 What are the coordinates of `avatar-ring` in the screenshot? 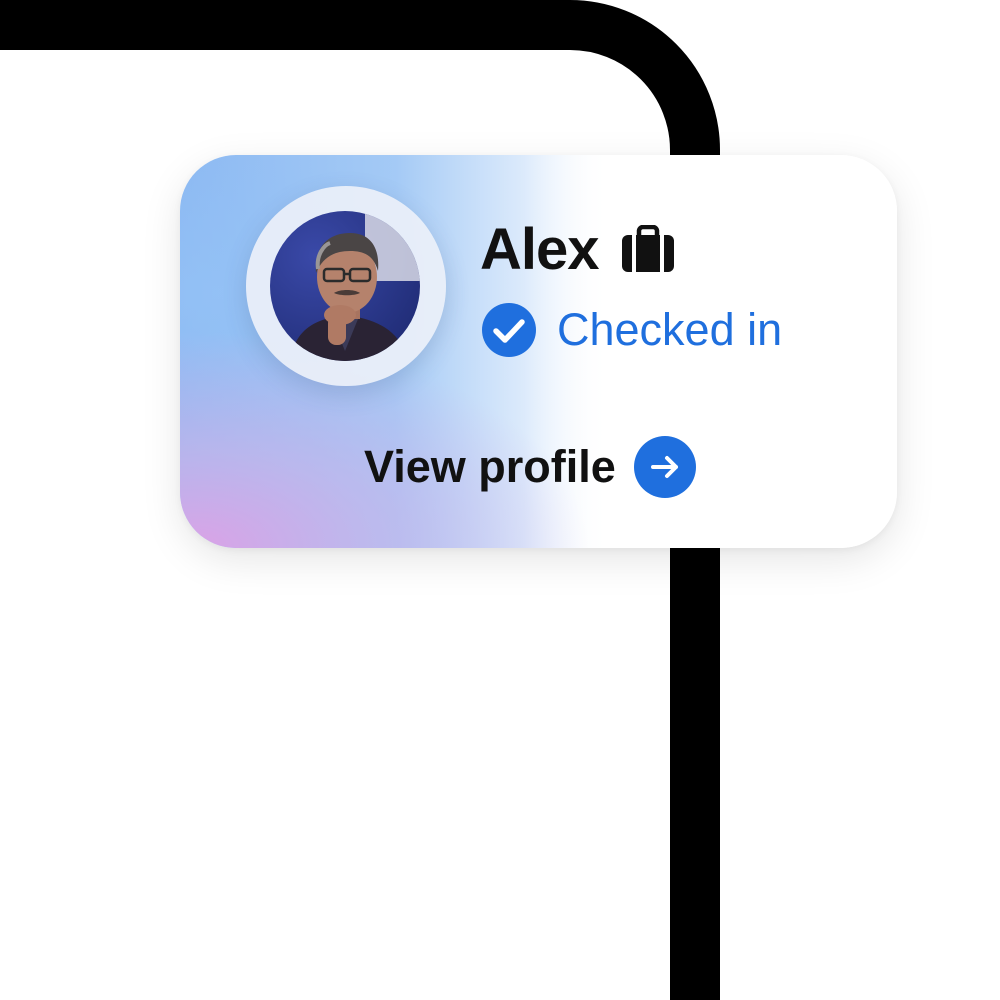 It's located at (346, 286).